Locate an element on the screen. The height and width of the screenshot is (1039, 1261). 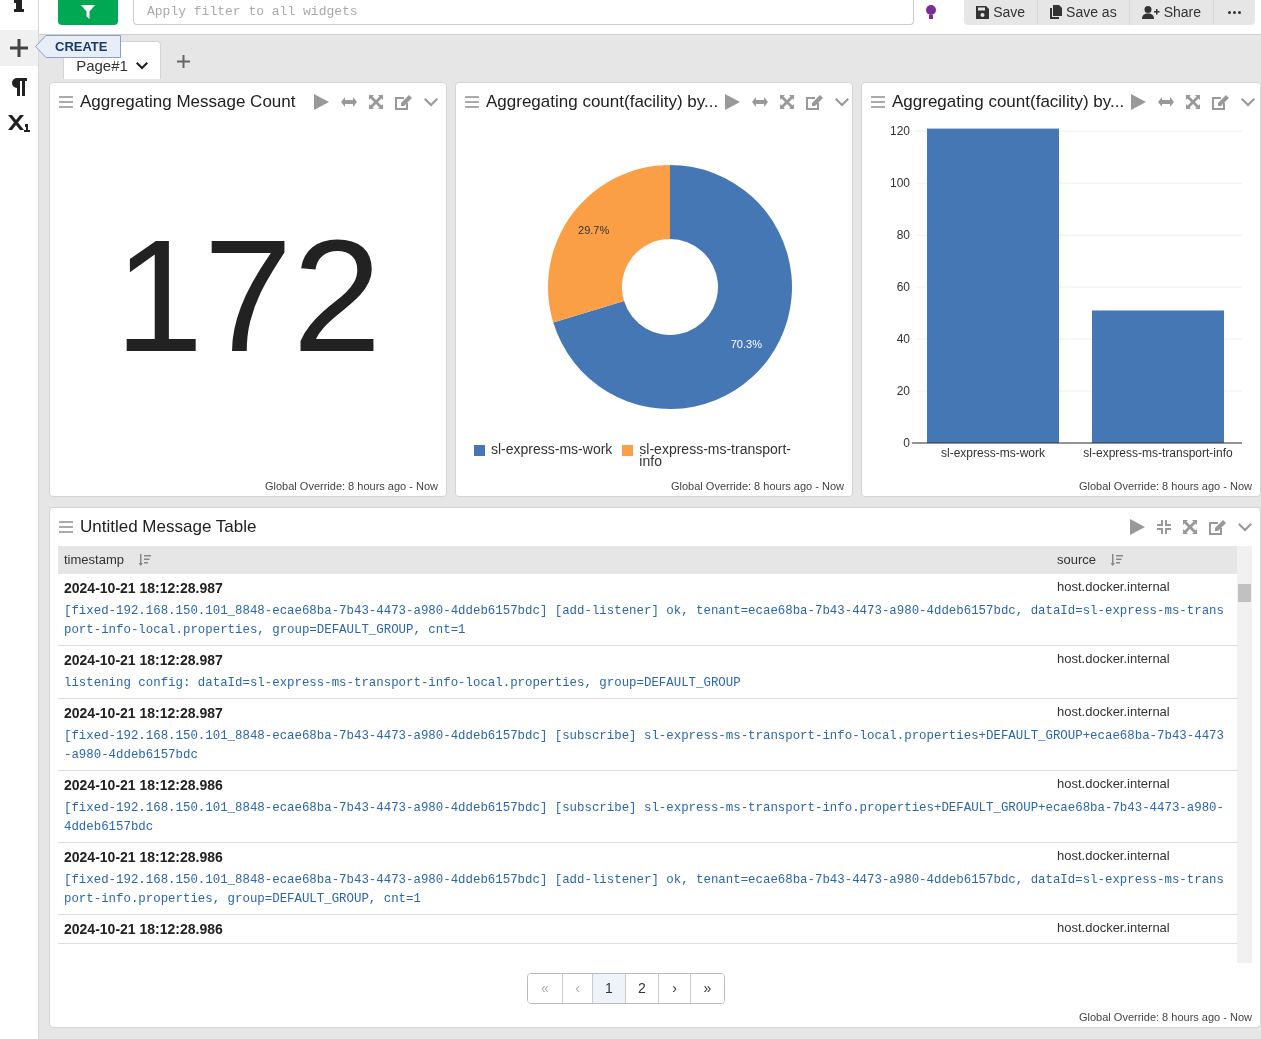
compress-icon is located at coordinates (1164, 527).